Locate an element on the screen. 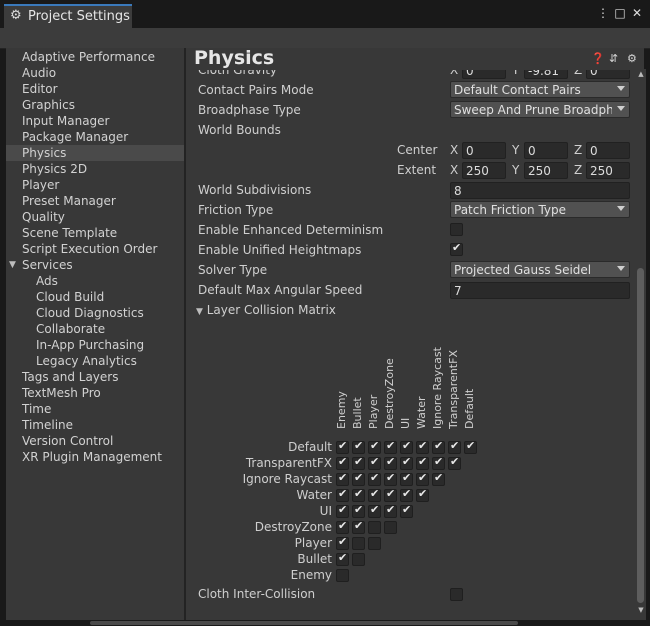 The image size is (650, 626). sidebar-item: TextMesh Pro is located at coordinates (95, 393).